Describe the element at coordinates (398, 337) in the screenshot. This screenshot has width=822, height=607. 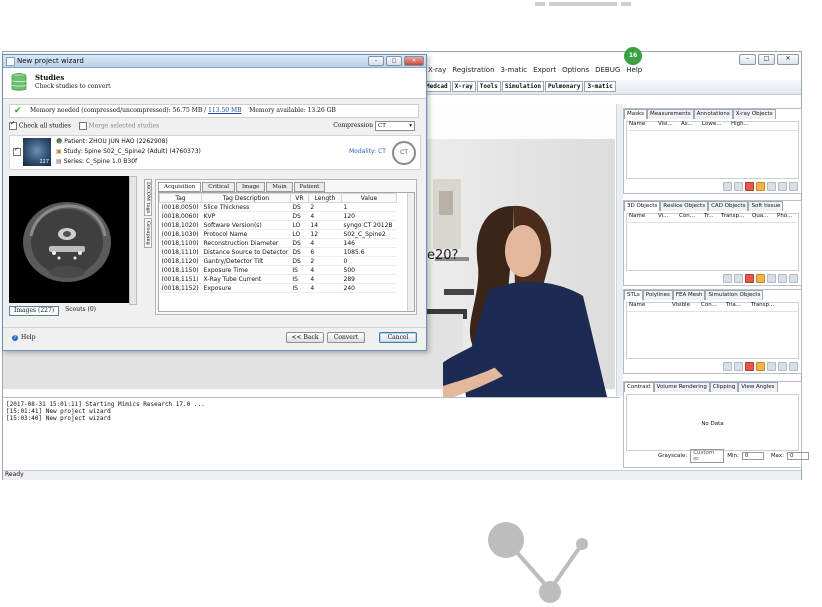
I see `cancel-button: Cancel` at that location.